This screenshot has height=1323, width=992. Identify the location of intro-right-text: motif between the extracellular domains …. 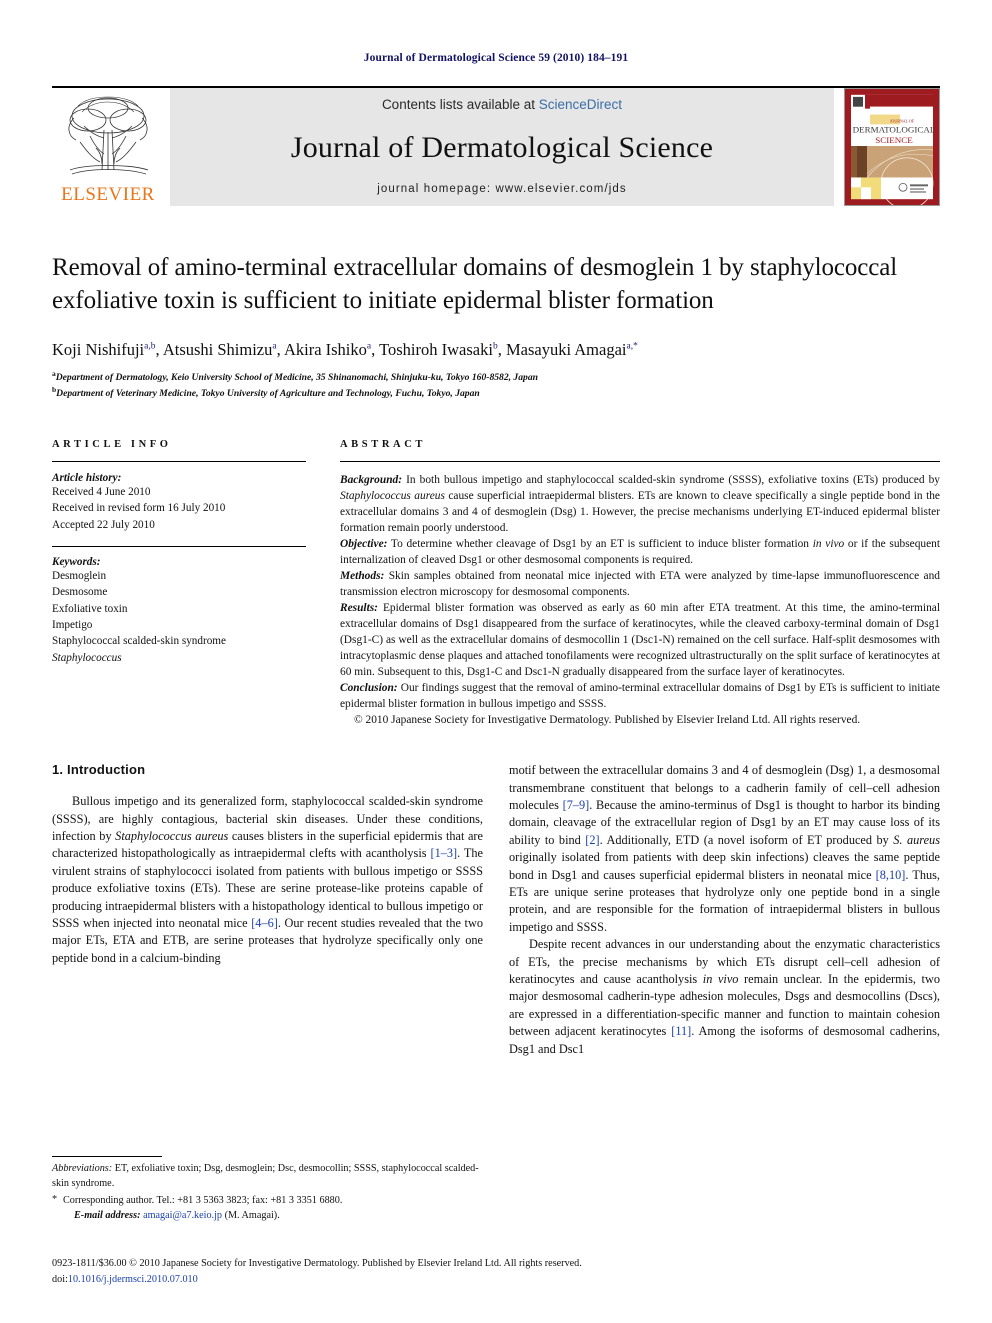
(724, 910).